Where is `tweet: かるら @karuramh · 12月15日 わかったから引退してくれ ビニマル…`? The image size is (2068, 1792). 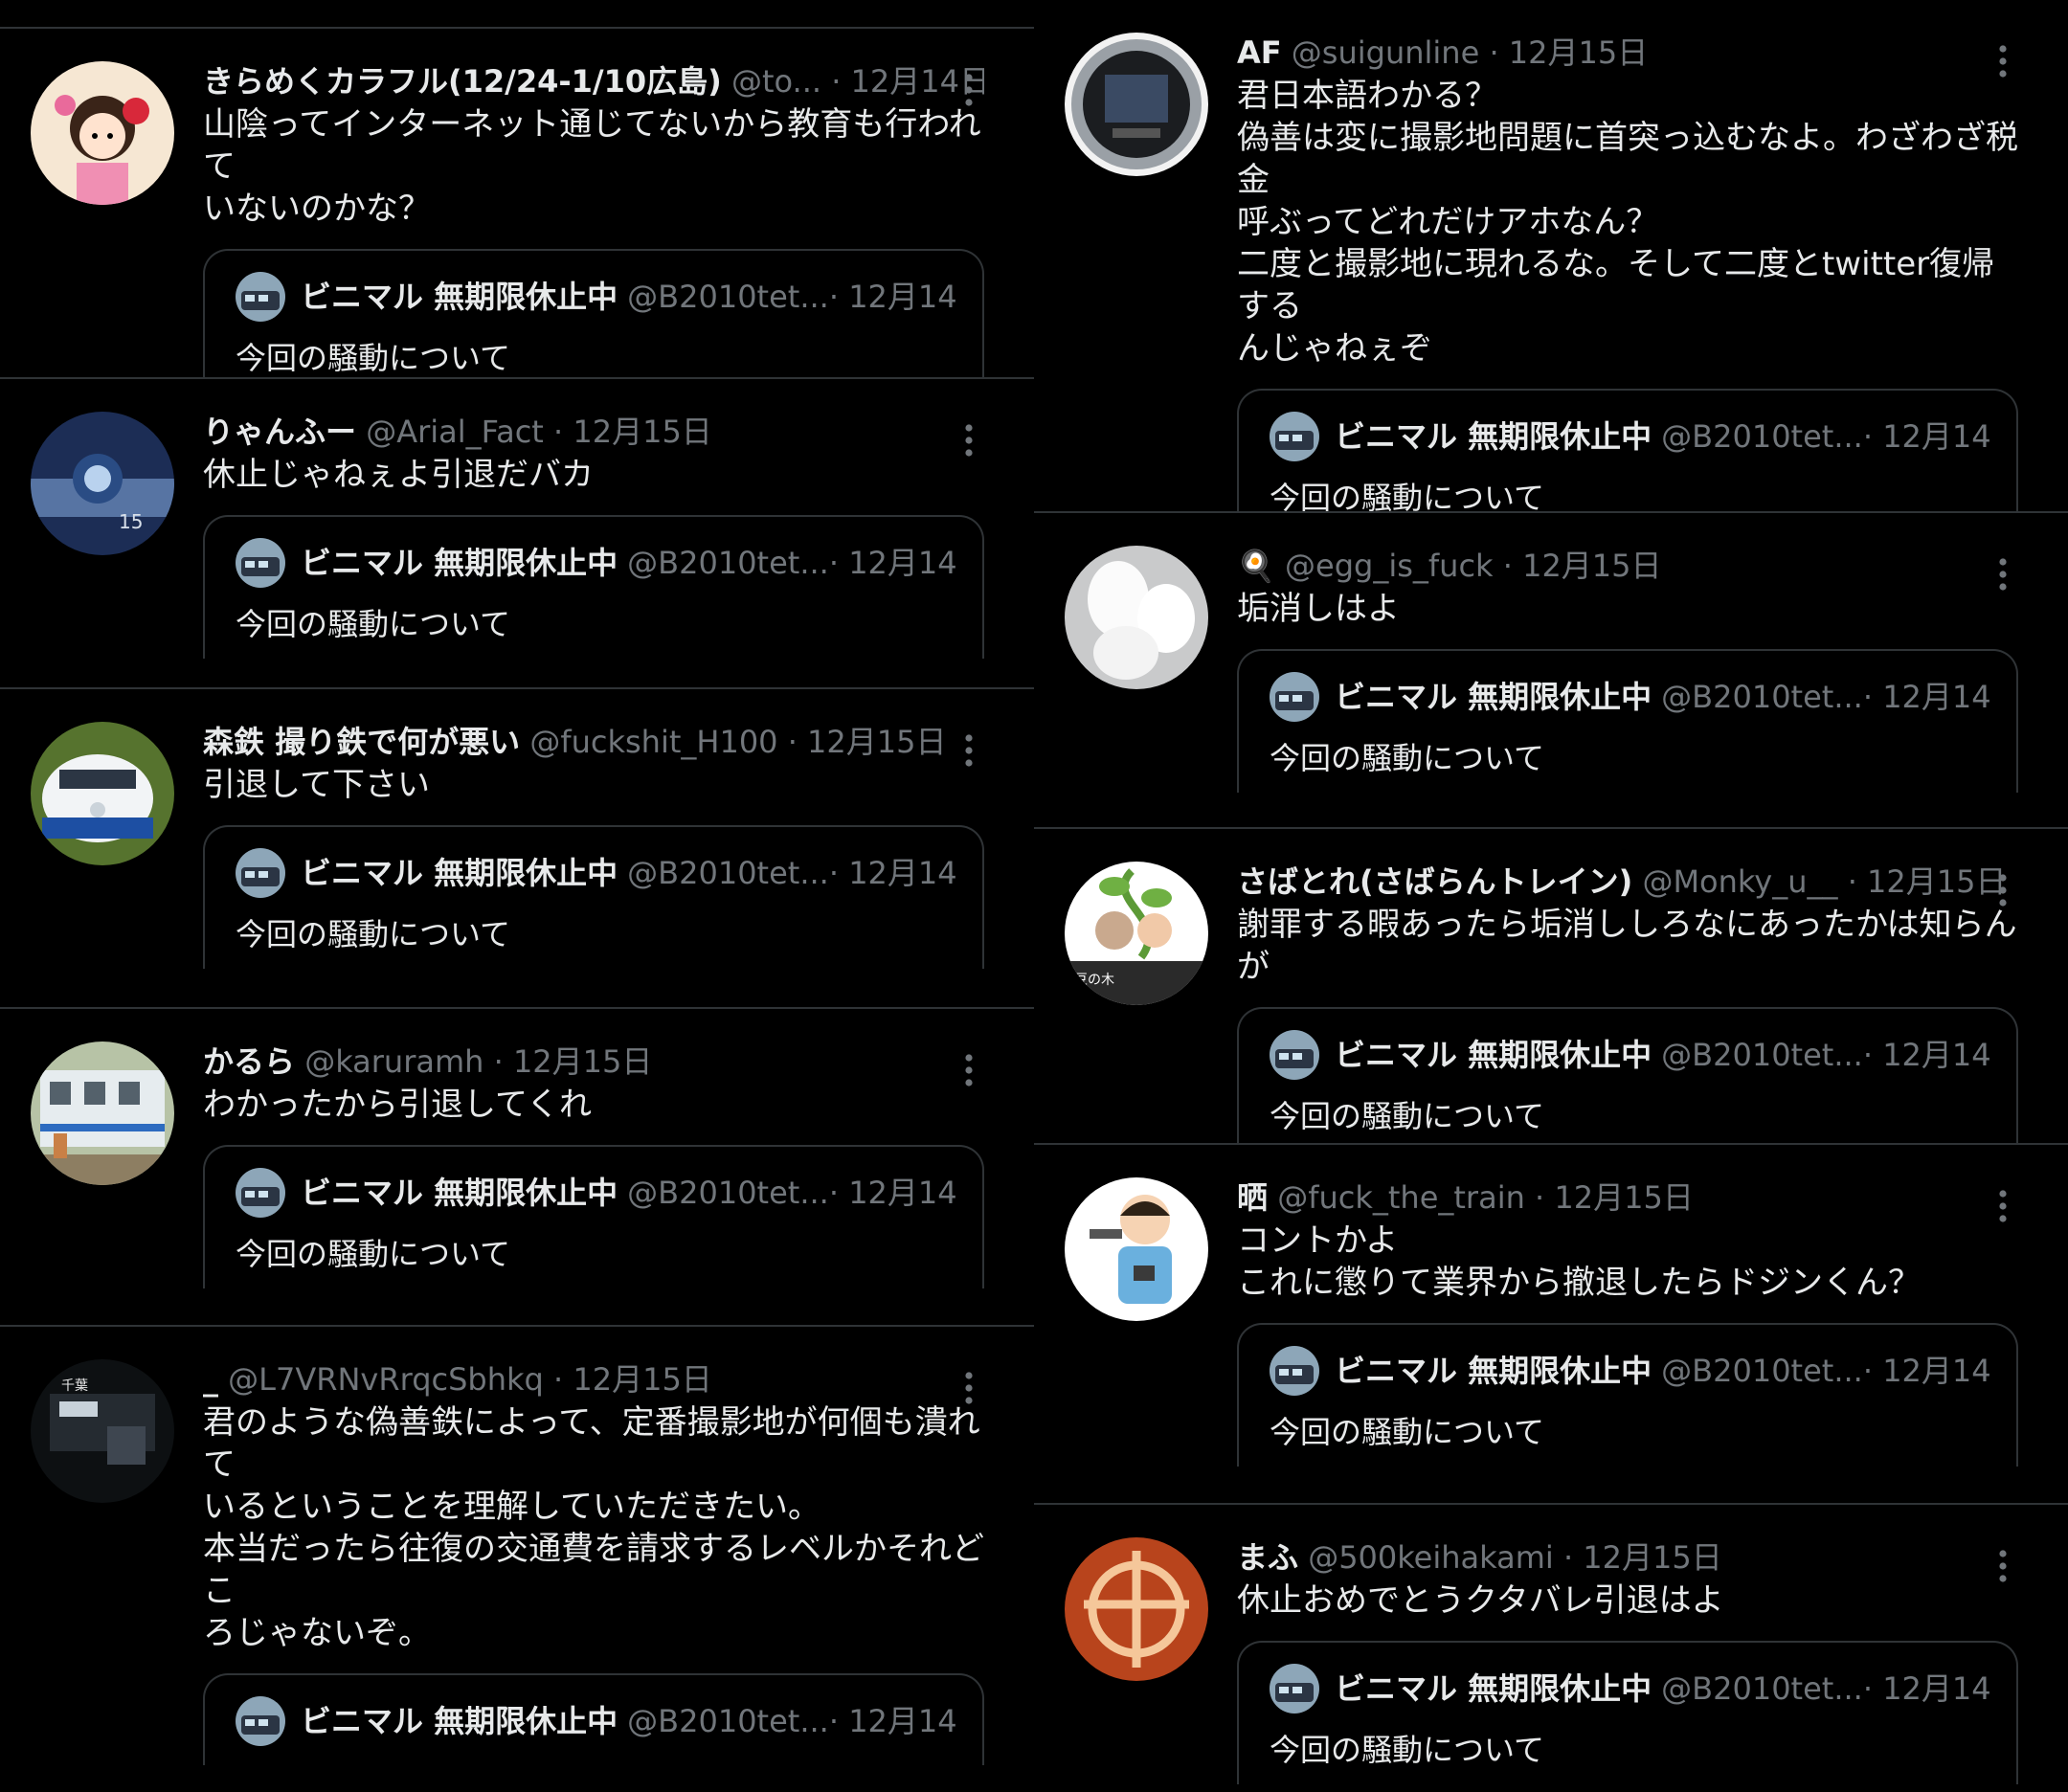
tweet: かるら @karuramh · 12月15日 わかったから引退してくれ ビニマル… is located at coordinates (517, 1166).